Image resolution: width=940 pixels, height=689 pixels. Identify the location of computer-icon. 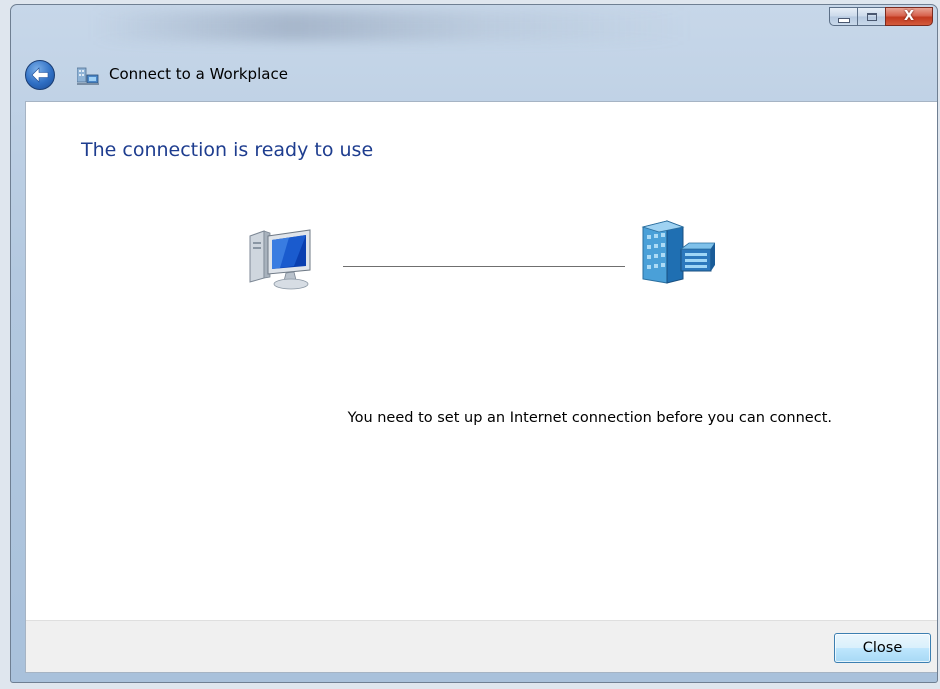
(280, 259).